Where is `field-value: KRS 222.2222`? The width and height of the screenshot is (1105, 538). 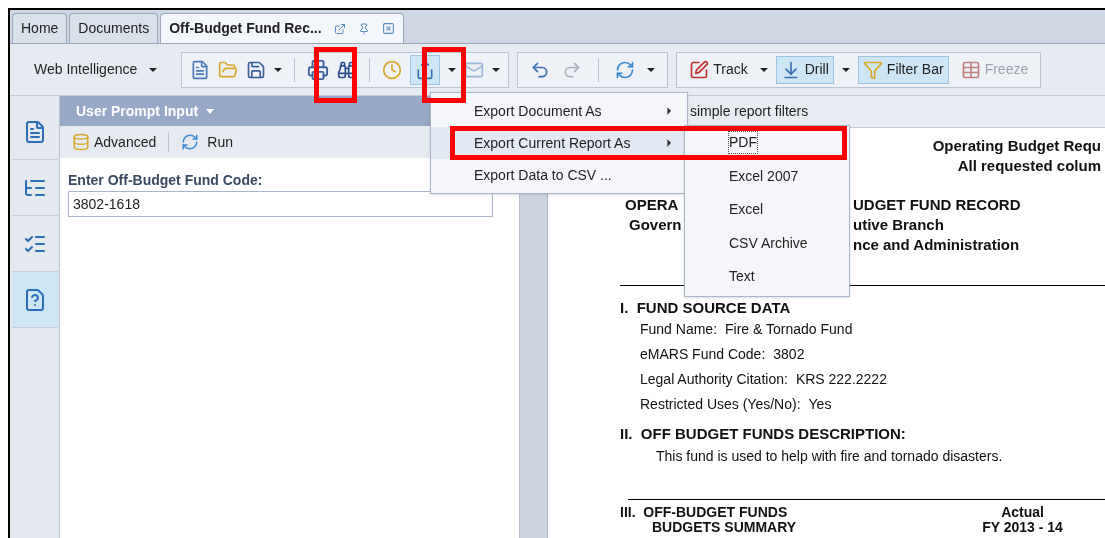 field-value: KRS 222.2222 is located at coordinates (841, 379).